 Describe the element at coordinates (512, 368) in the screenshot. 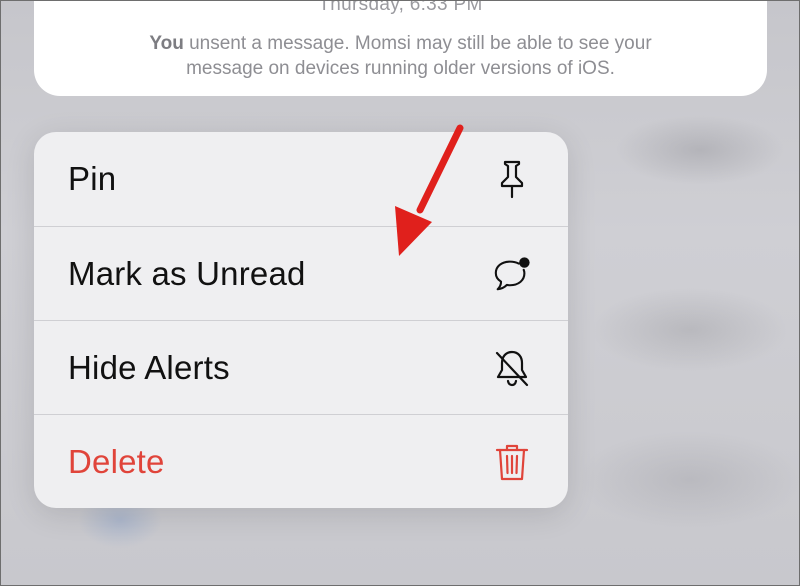

I see `bell-slash-icon` at that location.